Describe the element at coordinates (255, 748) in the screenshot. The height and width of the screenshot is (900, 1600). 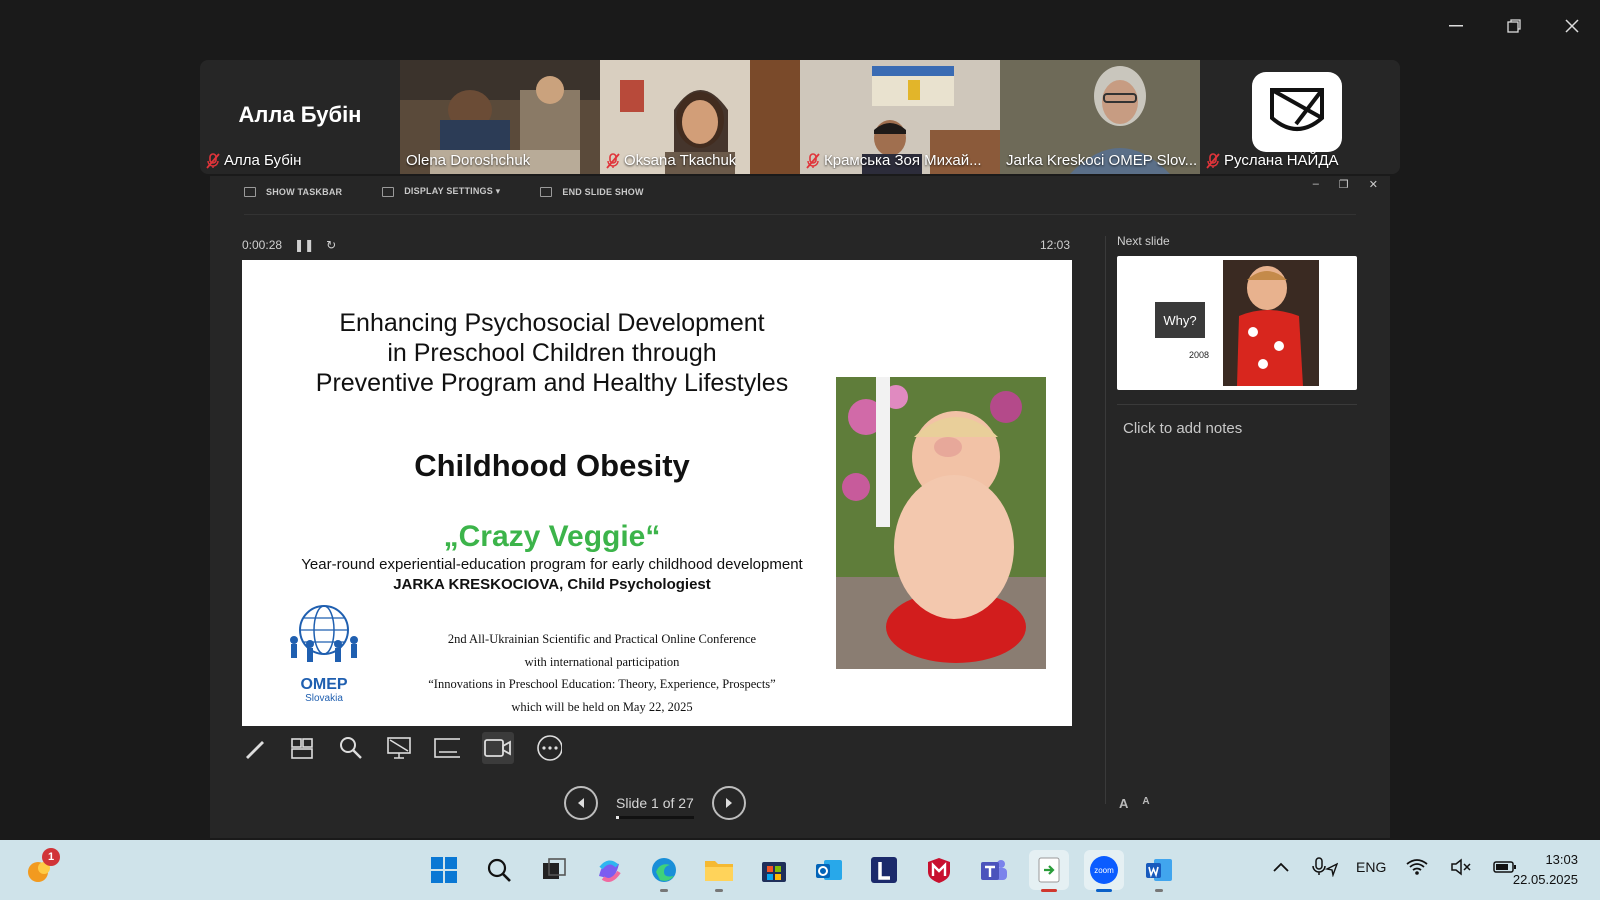
I see `pen-tool-icon` at that location.